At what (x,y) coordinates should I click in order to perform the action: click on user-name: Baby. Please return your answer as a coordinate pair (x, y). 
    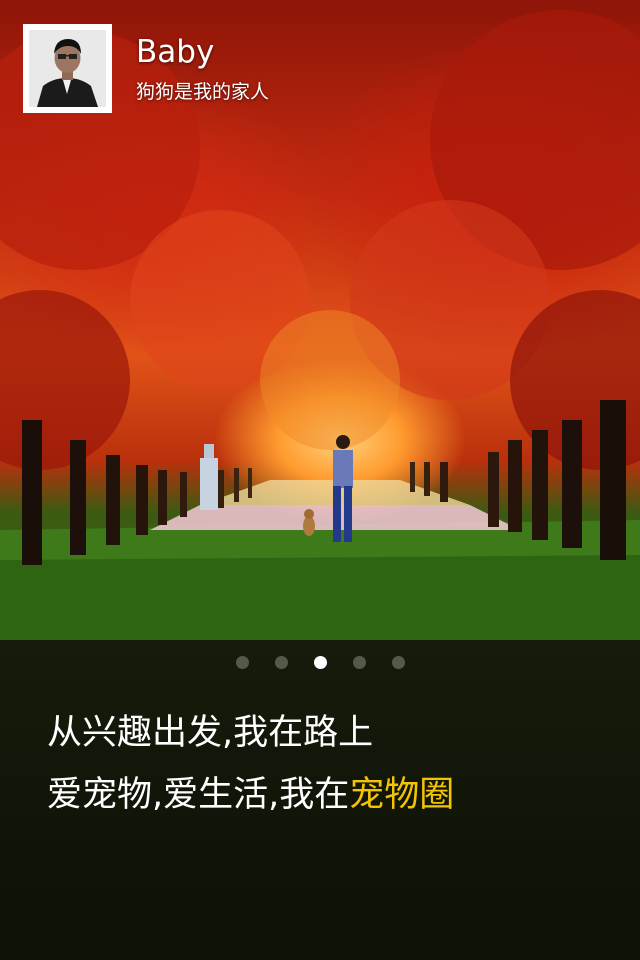
    Looking at the image, I should click on (175, 52).